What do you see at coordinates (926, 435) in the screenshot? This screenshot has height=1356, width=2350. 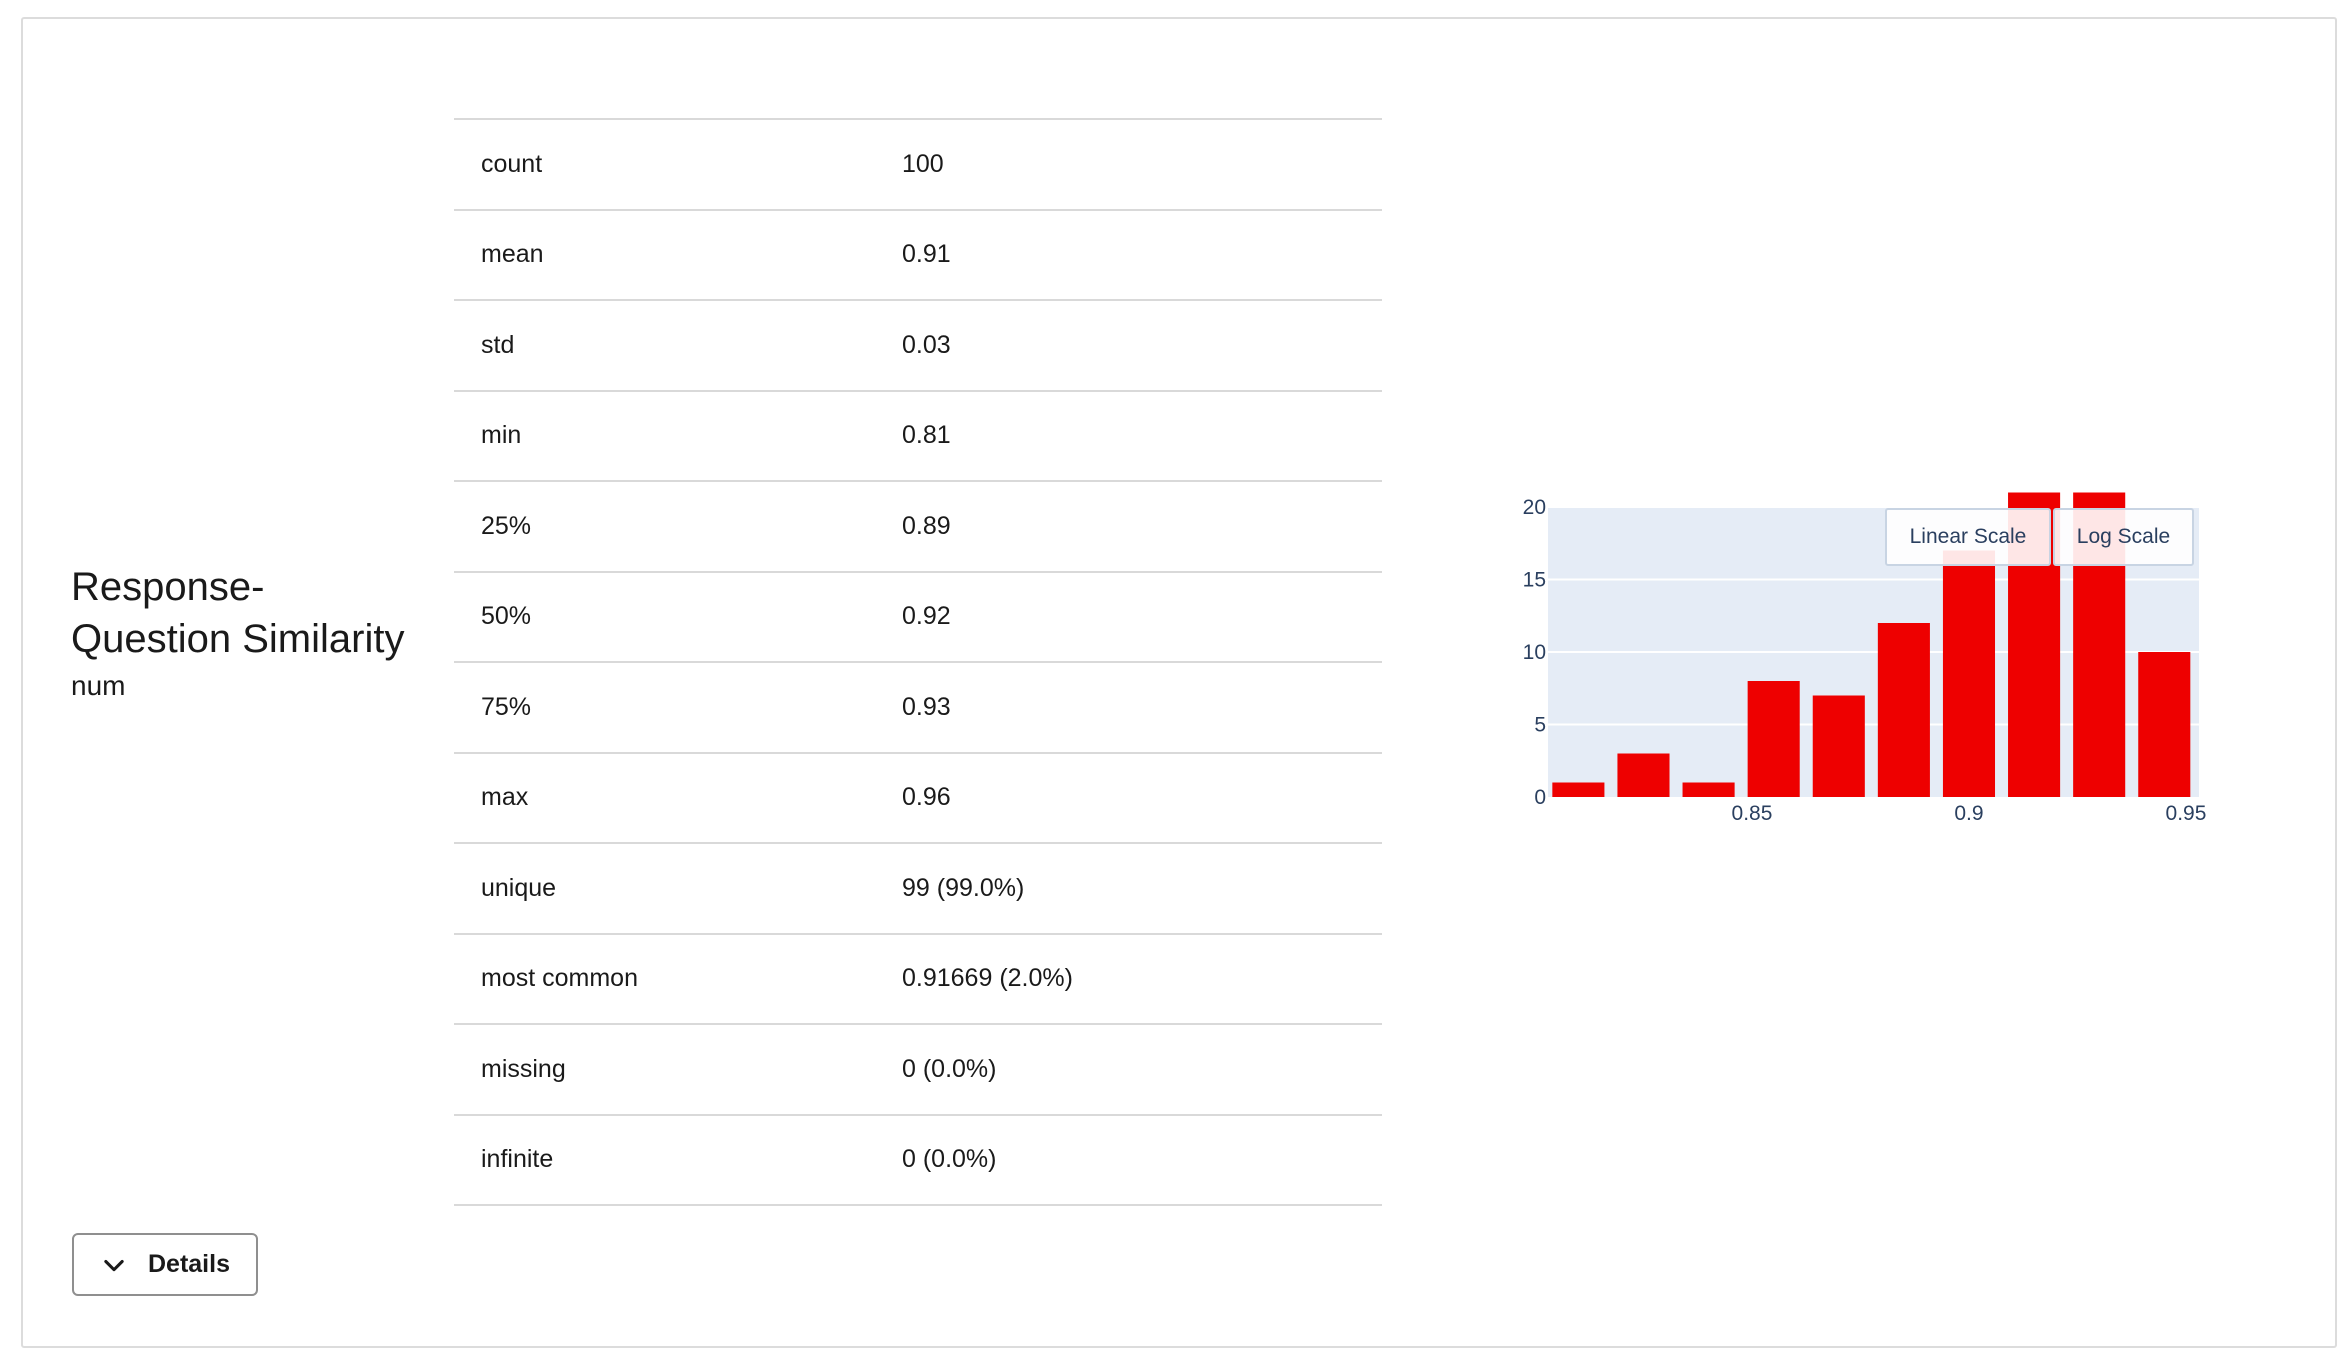 I see `stat-value: 0.81` at bounding box center [926, 435].